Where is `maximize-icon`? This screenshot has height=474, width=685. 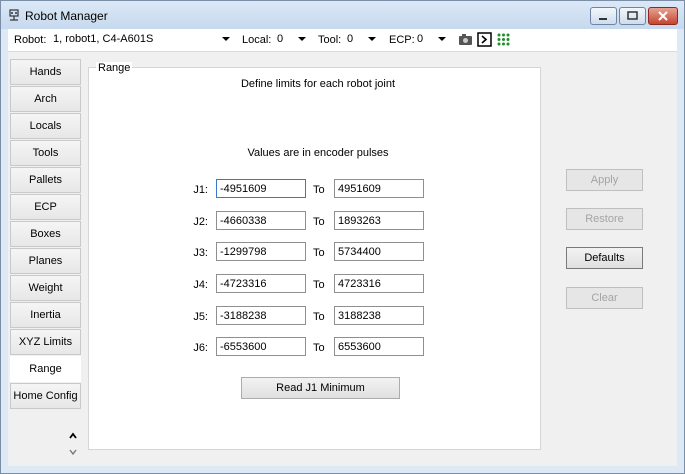 maximize-icon is located at coordinates (632, 15).